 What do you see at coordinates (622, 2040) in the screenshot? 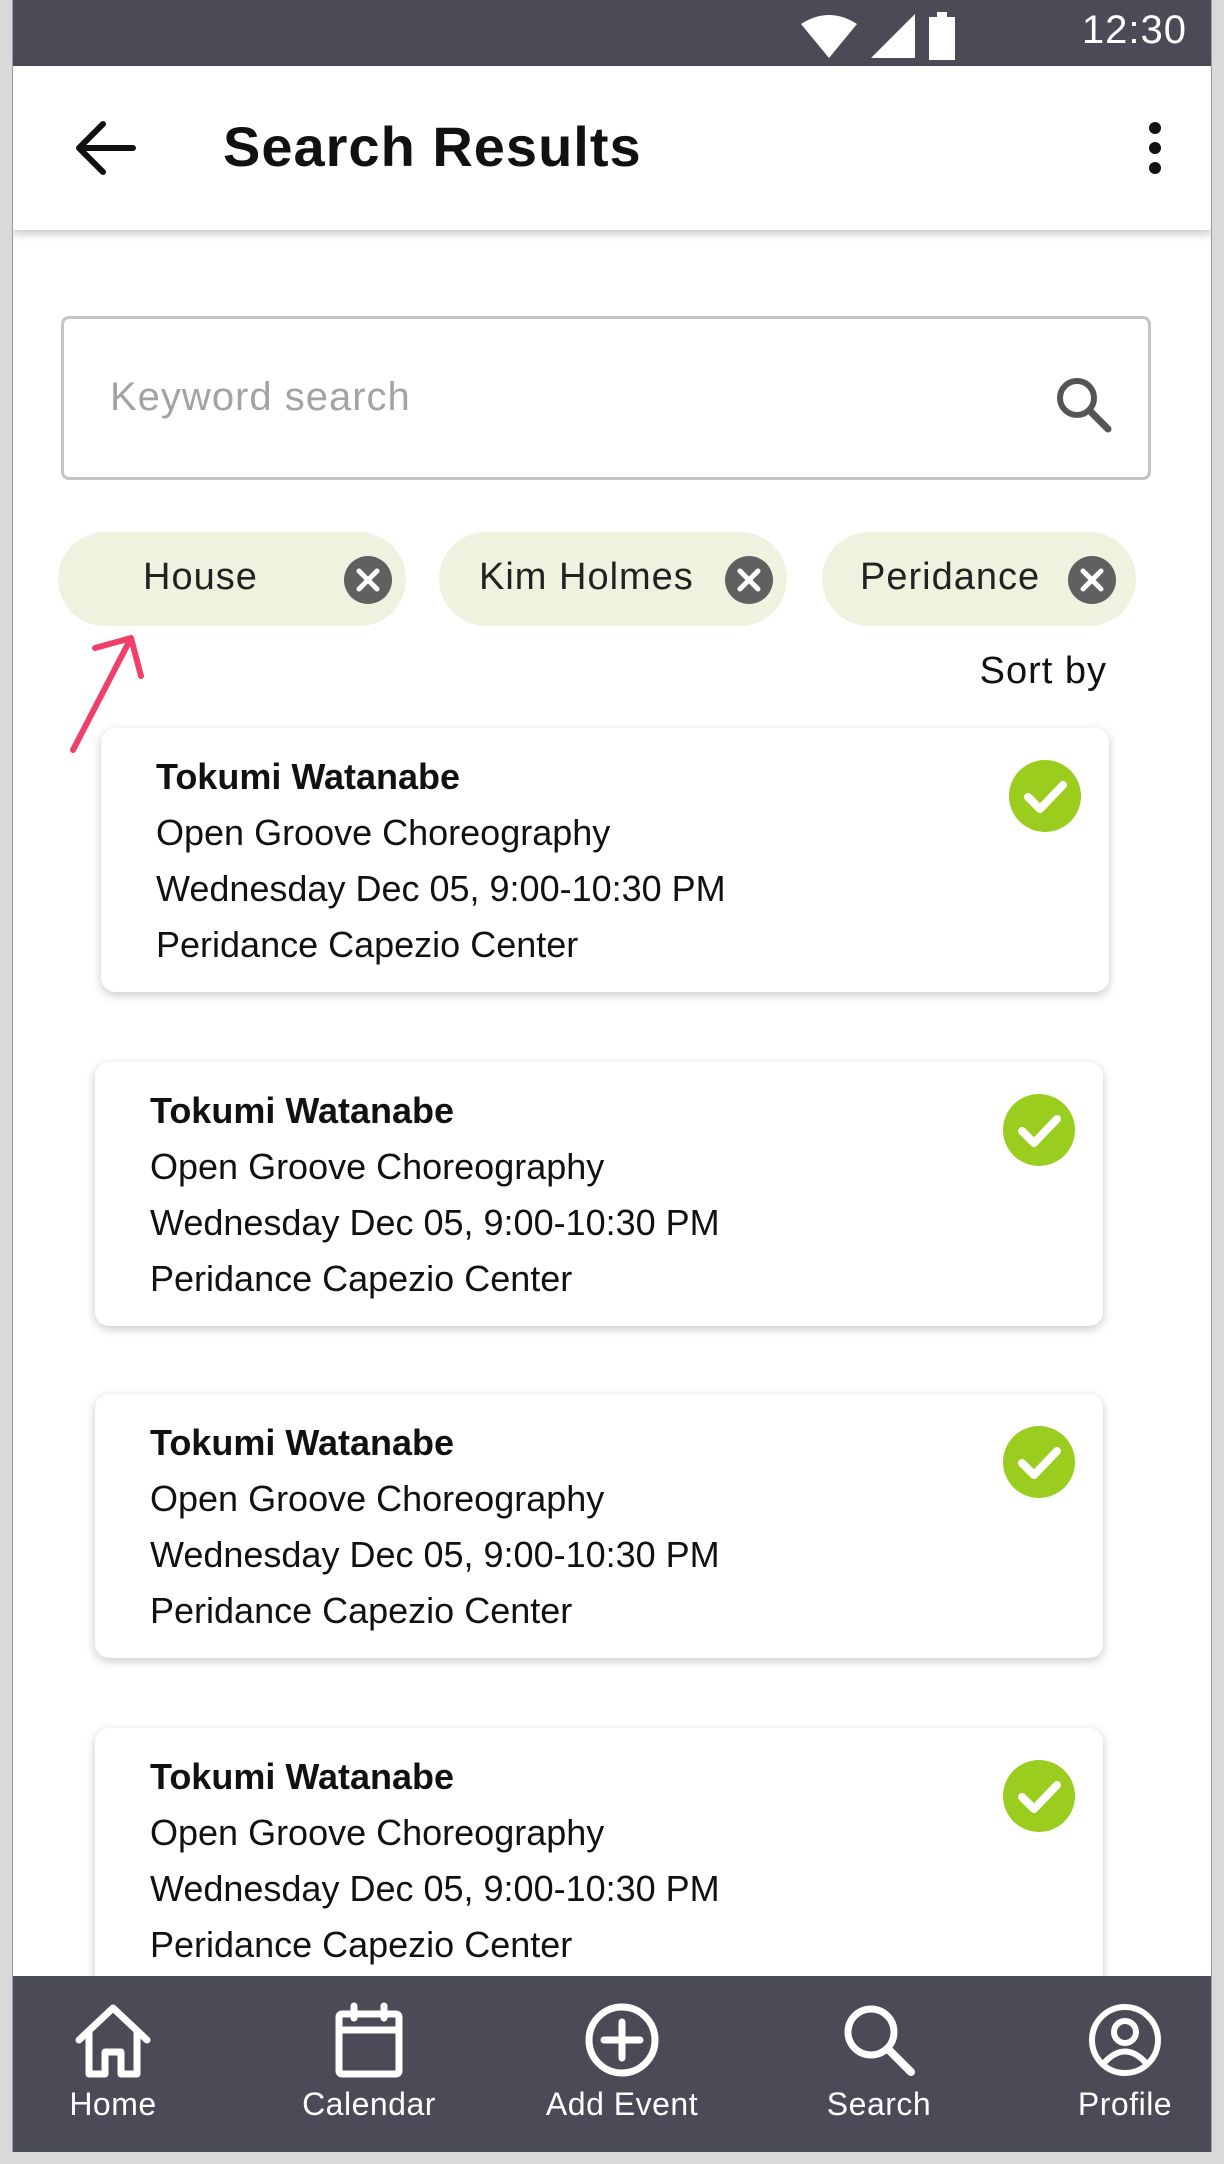
I see `add-circle-icon` at bounding box center [622, 2040].